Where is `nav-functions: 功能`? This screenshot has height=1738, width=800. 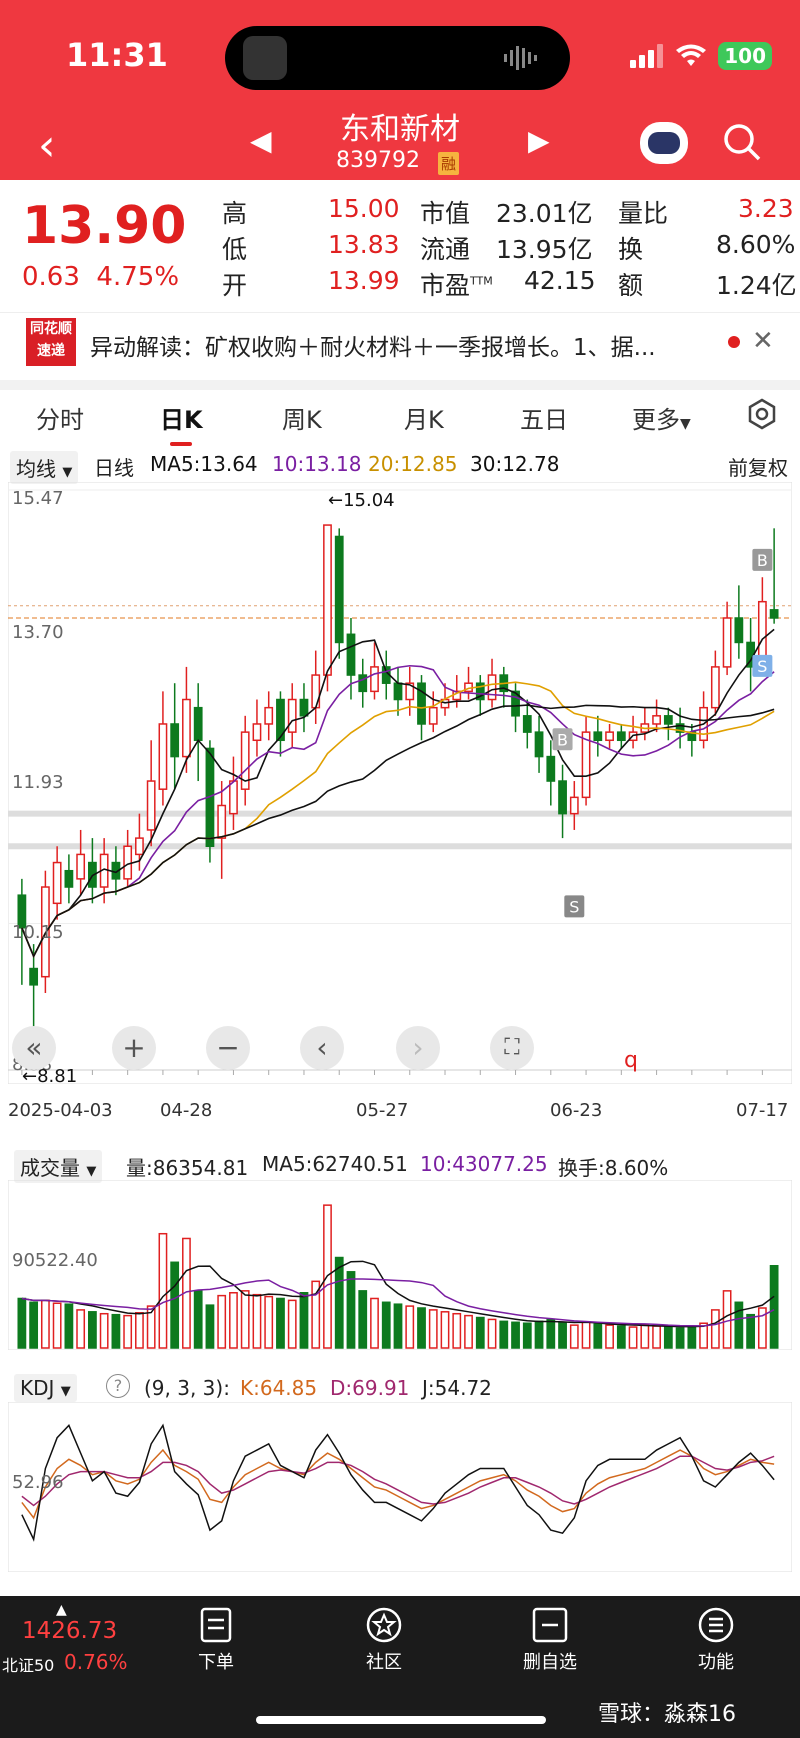
nav-functions: 功能 is located at coordinates (716, 1661).